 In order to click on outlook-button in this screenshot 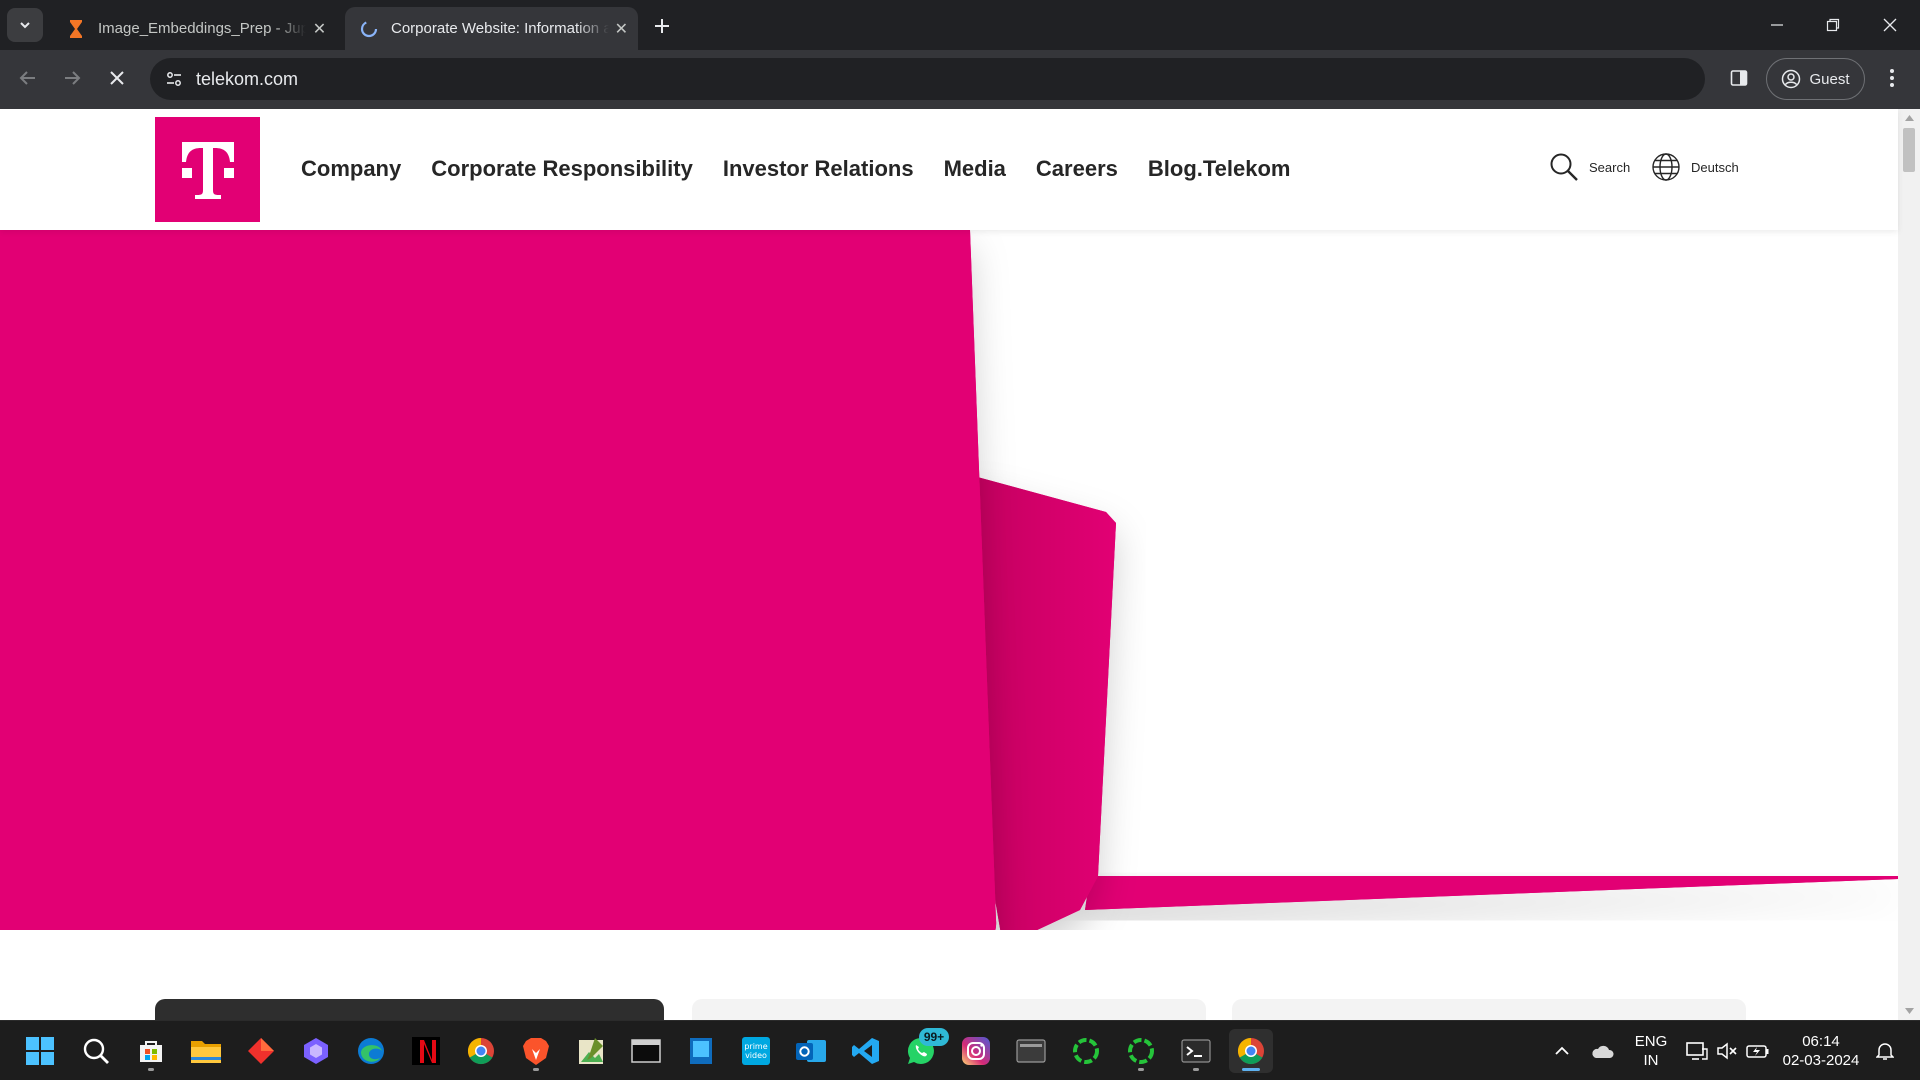, I will do `click(811, 1051)`.